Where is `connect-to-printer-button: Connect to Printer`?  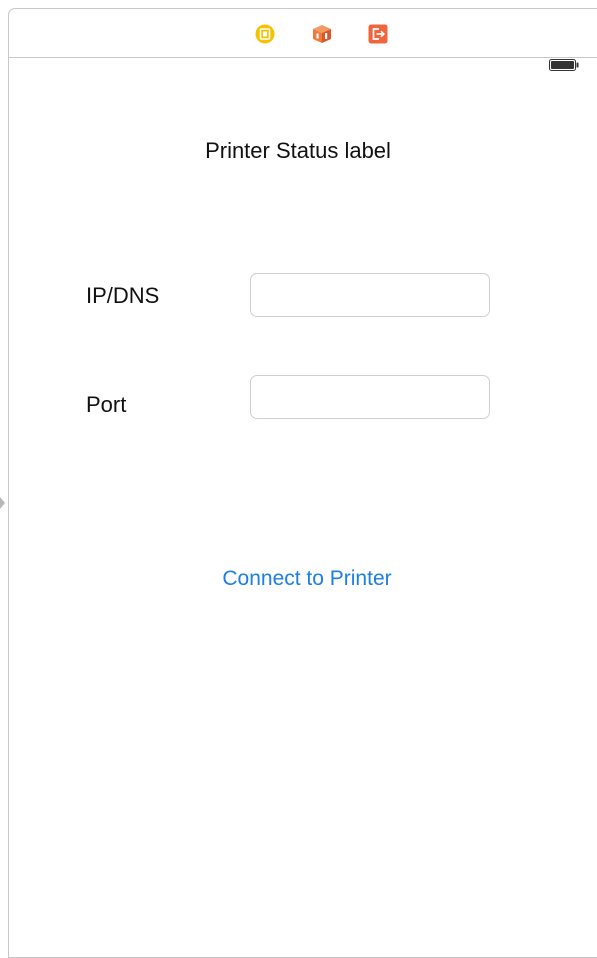
connect-to-printer-button: Connect to Printer is located at coordinates (298, 579).